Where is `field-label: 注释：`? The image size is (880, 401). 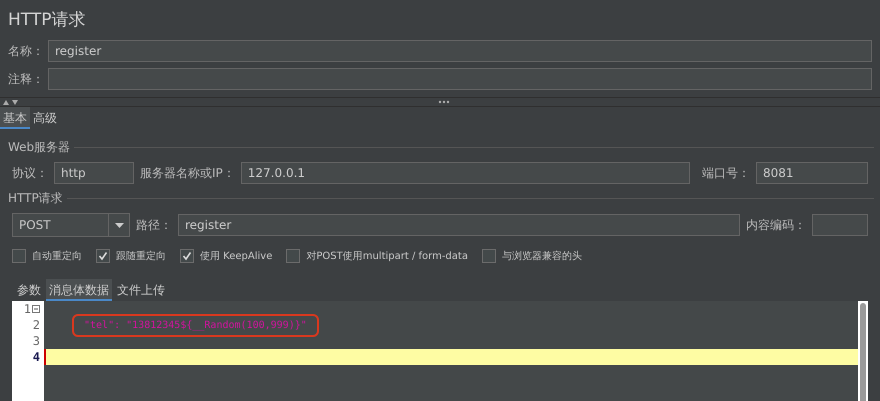
field-label: 注释： is located at coordinates (26, 79).